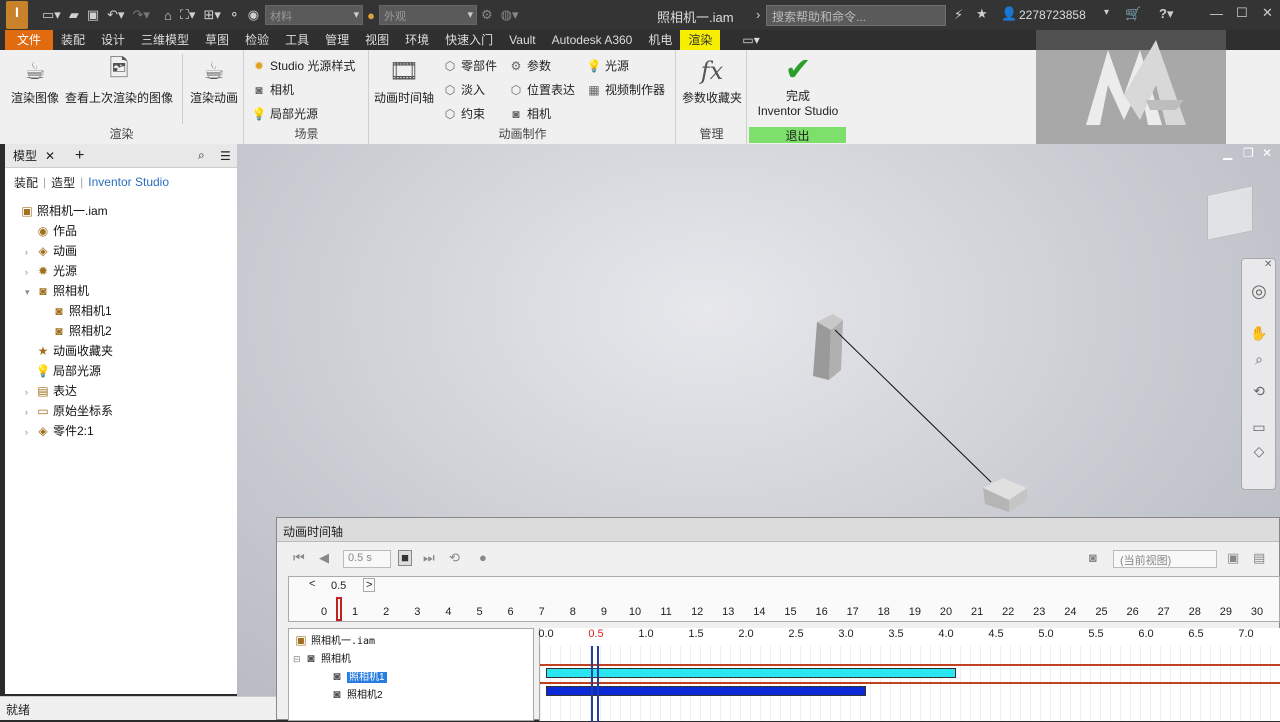 The height and width of the screenshot is (722, 1280). What do you see at coordinates (234, 15) in the screenshot?
I see `measure-icon: ⚬` at bounding box center [234, 15].